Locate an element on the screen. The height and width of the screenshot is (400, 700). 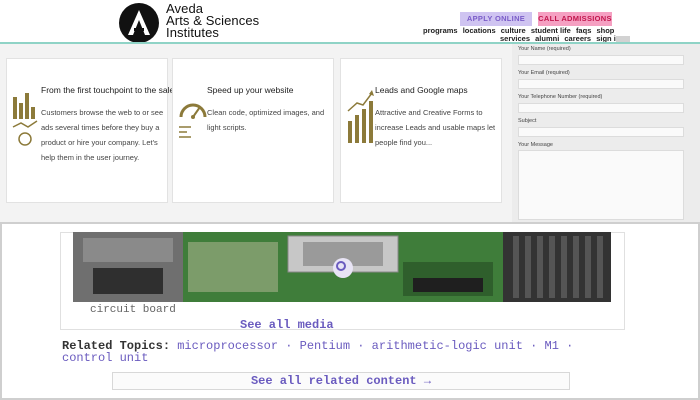
feature-title: Leads and Google maps is located at coordinates (421, 90).